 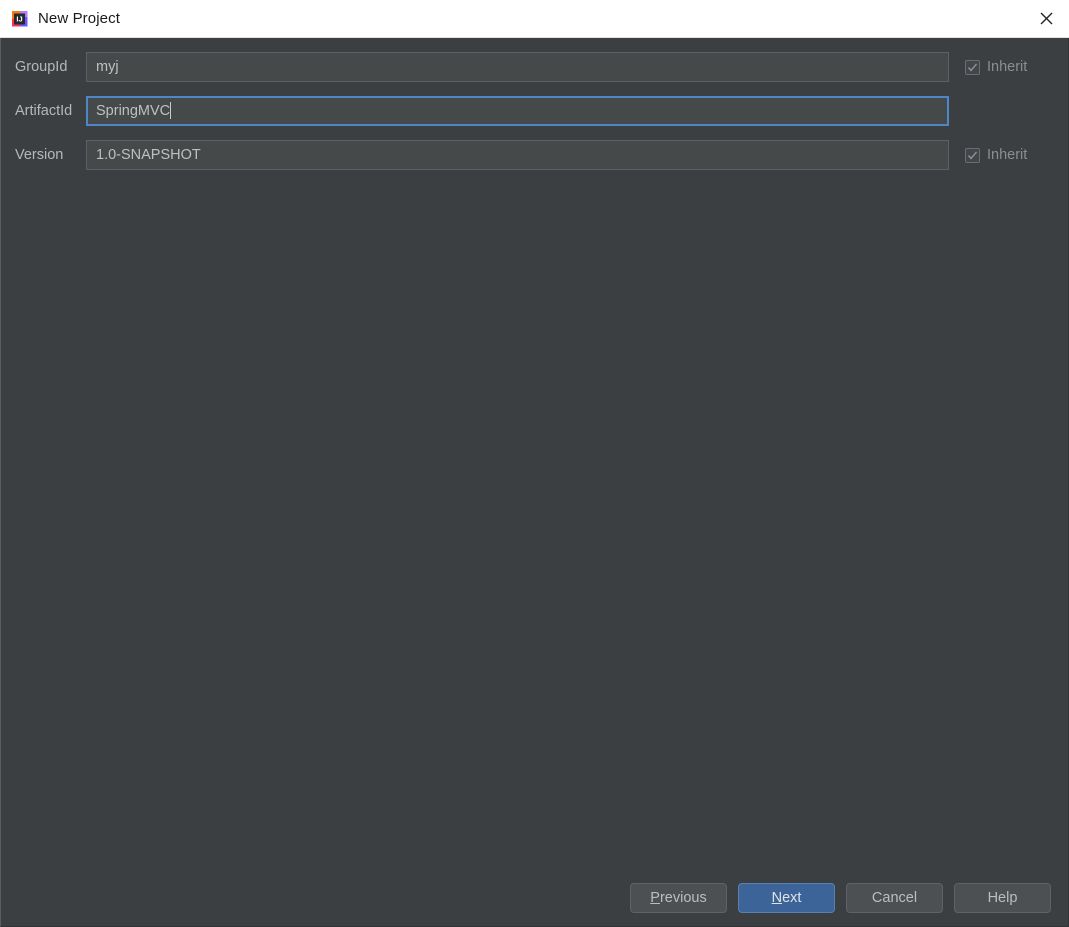 I want to click on version-input, so click(x=517, y=155).